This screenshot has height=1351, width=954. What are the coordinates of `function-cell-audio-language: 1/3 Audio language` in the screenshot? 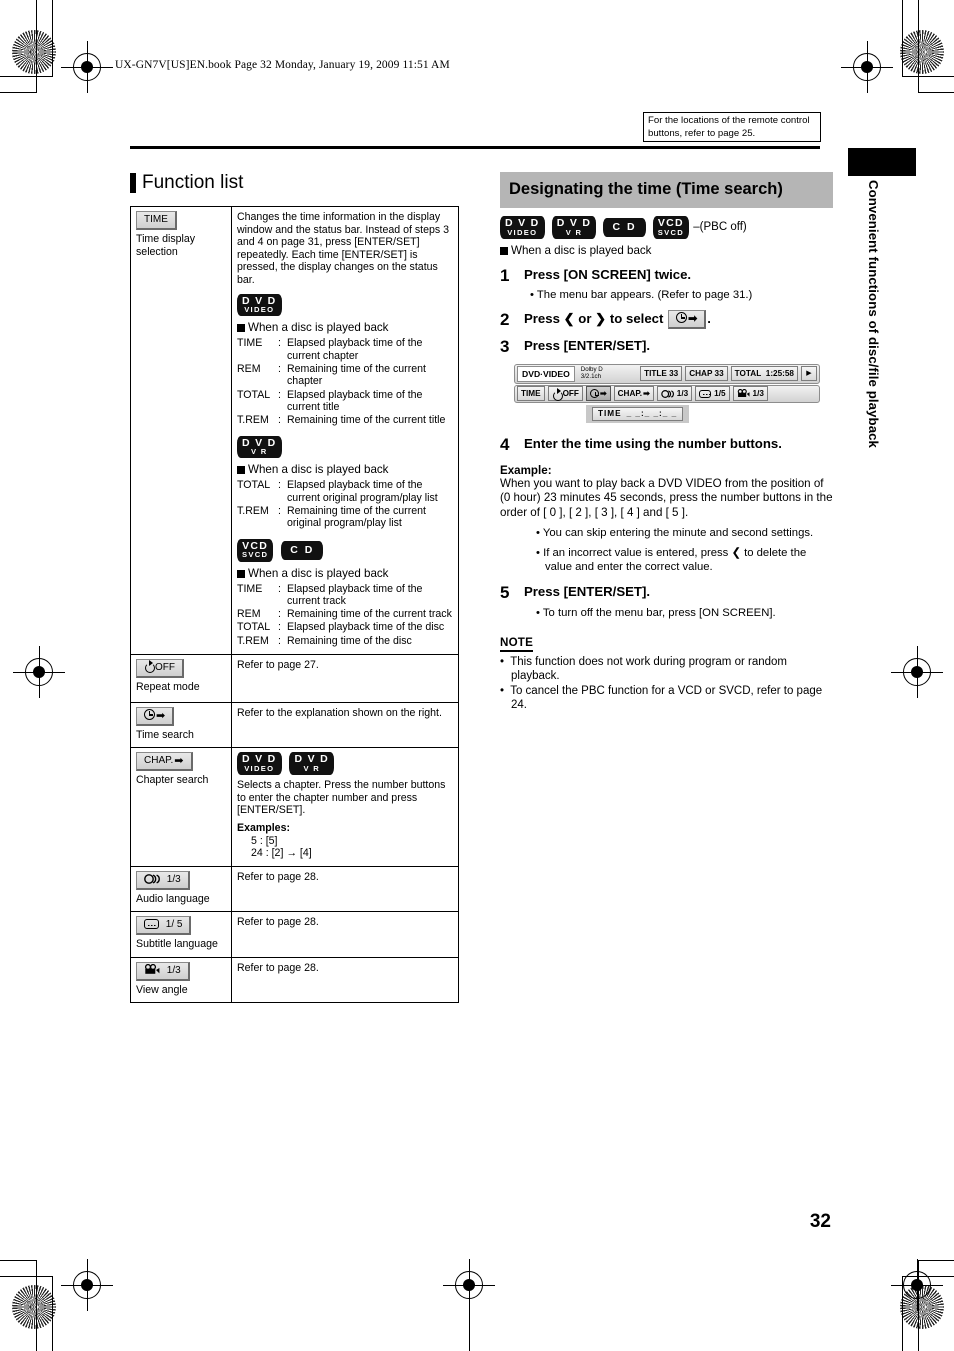 It's located at (181, 889).